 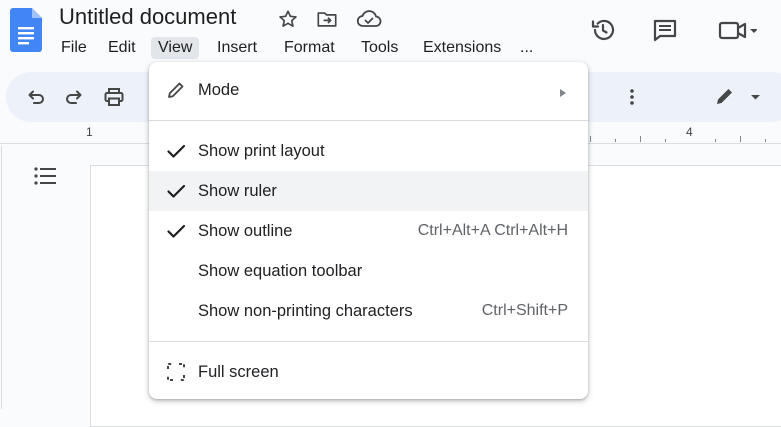 I want to click on undo-icon, so click(x=36, y=97).